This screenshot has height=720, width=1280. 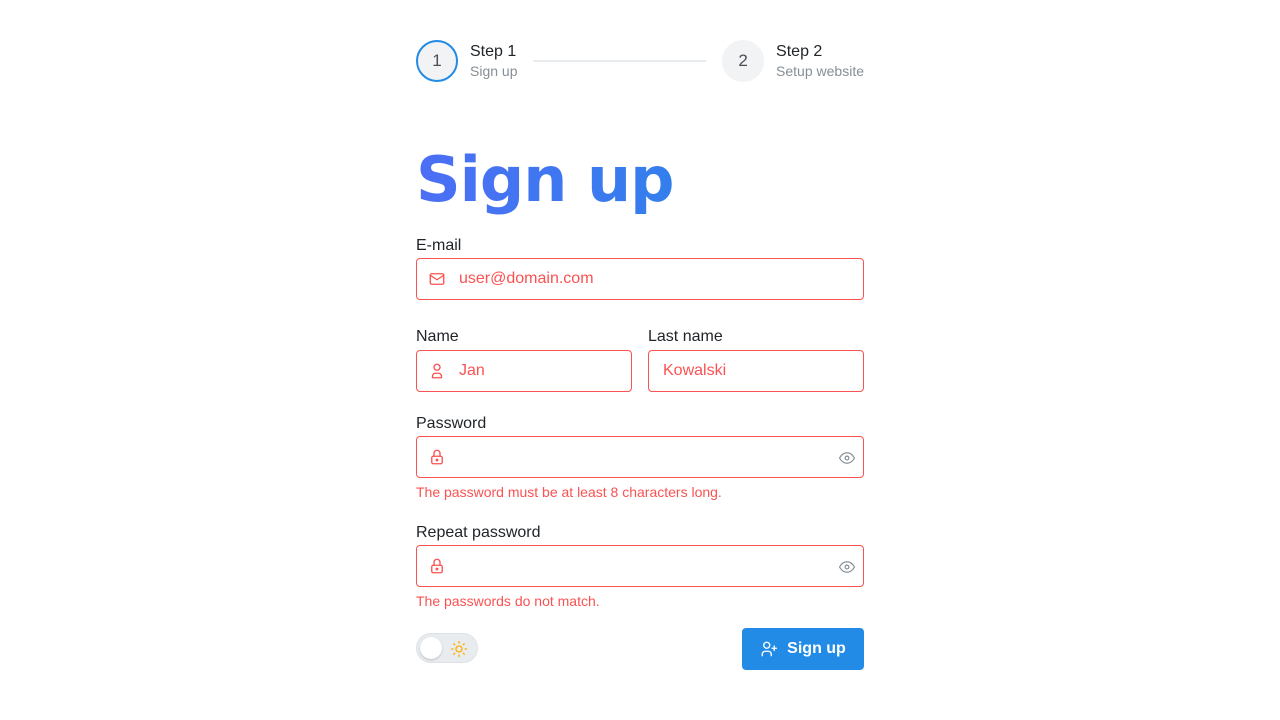 I want to click on password-input, so click(x=640, y=457).